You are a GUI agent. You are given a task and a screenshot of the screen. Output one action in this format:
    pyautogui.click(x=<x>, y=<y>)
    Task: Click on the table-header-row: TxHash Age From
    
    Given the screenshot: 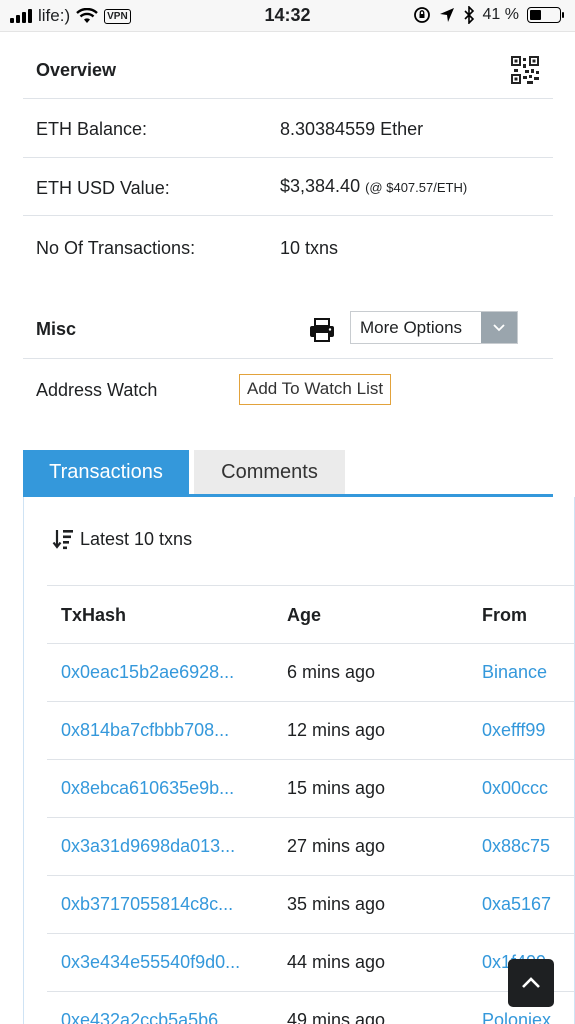 What is the action you would take?
    pyautogui.click(x=310, y=614)
    